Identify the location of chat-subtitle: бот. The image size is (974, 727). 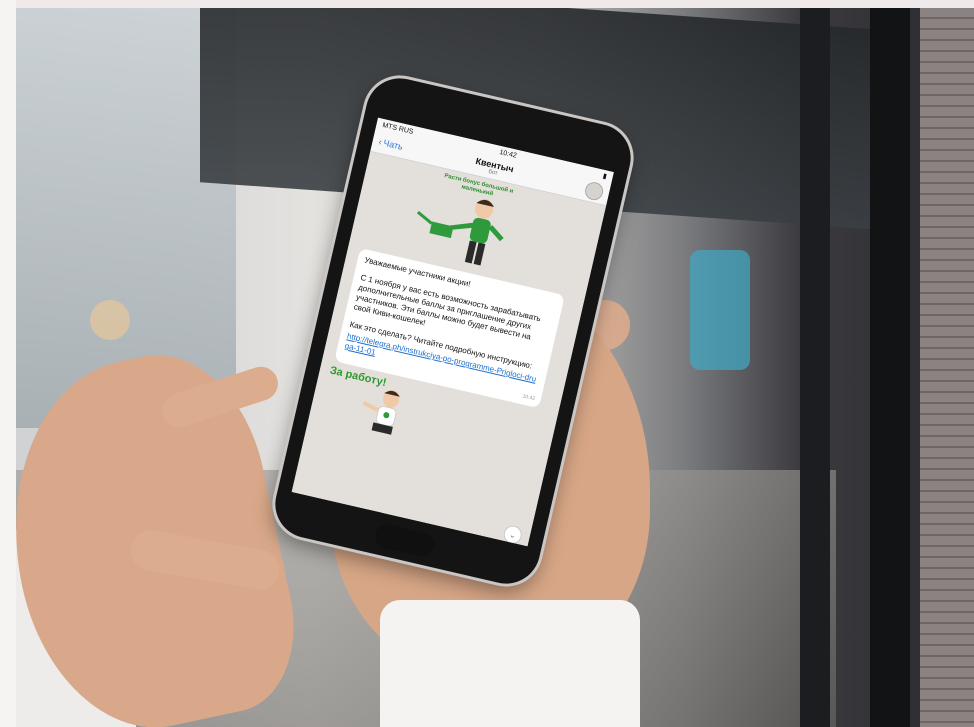
(493, 172).